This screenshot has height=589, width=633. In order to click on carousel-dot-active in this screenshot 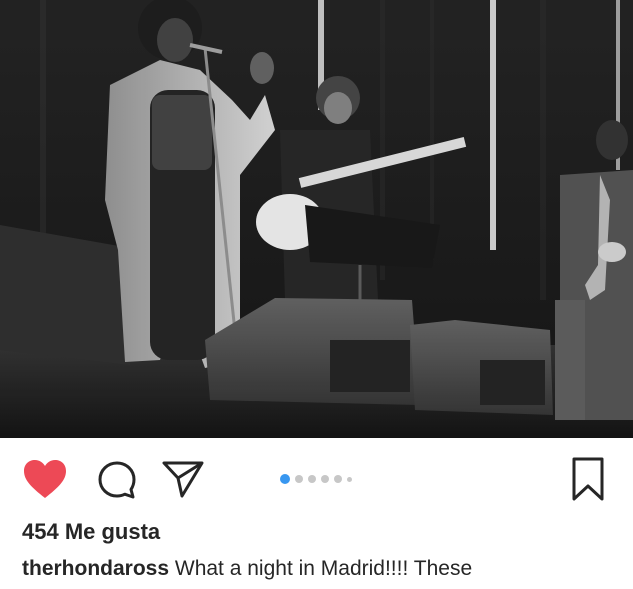, I will do `click(285, 479)`.